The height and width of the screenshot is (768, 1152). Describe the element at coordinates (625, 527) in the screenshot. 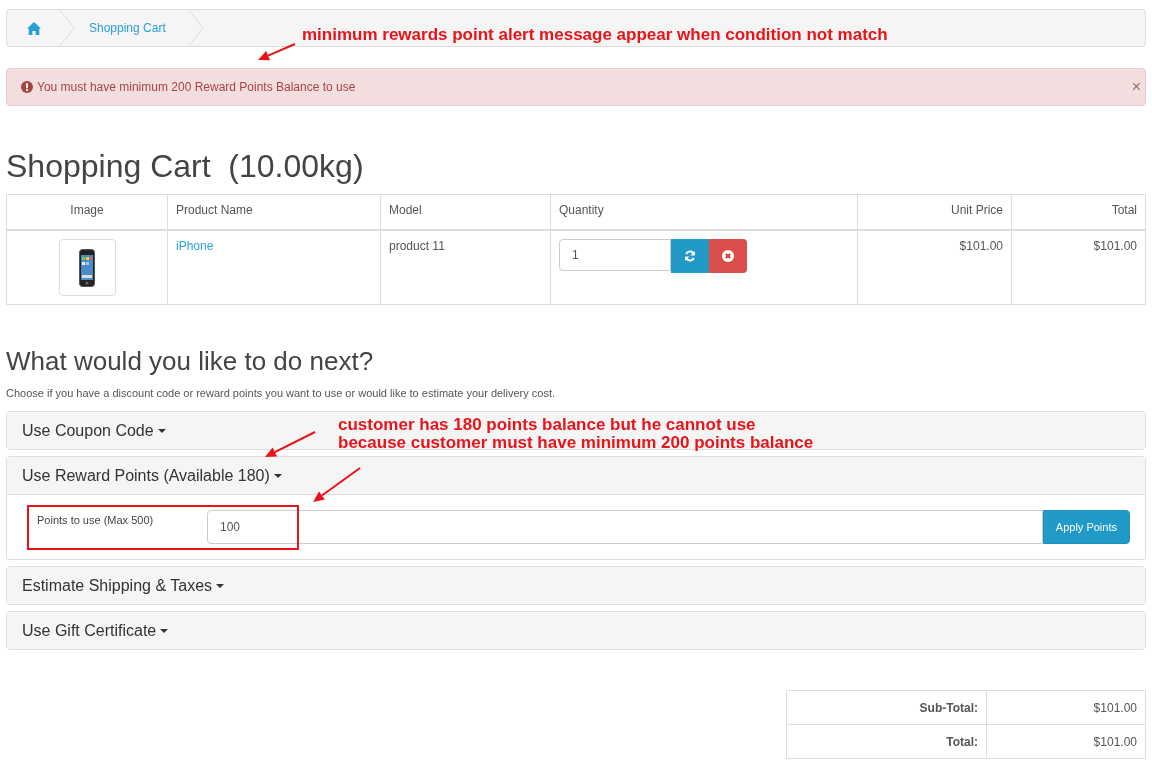

I see `points-field: 100` at that location.